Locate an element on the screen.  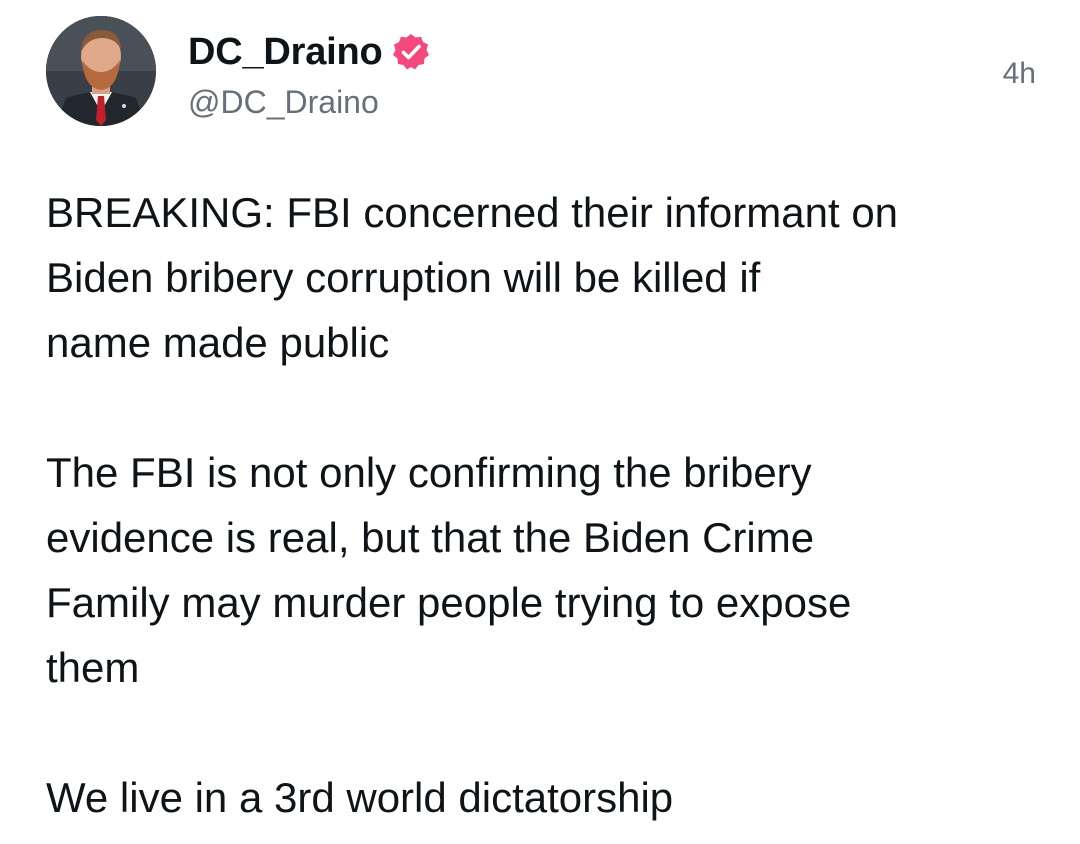
display-name-row: DC_Draino is located at coordinates (309, 52).